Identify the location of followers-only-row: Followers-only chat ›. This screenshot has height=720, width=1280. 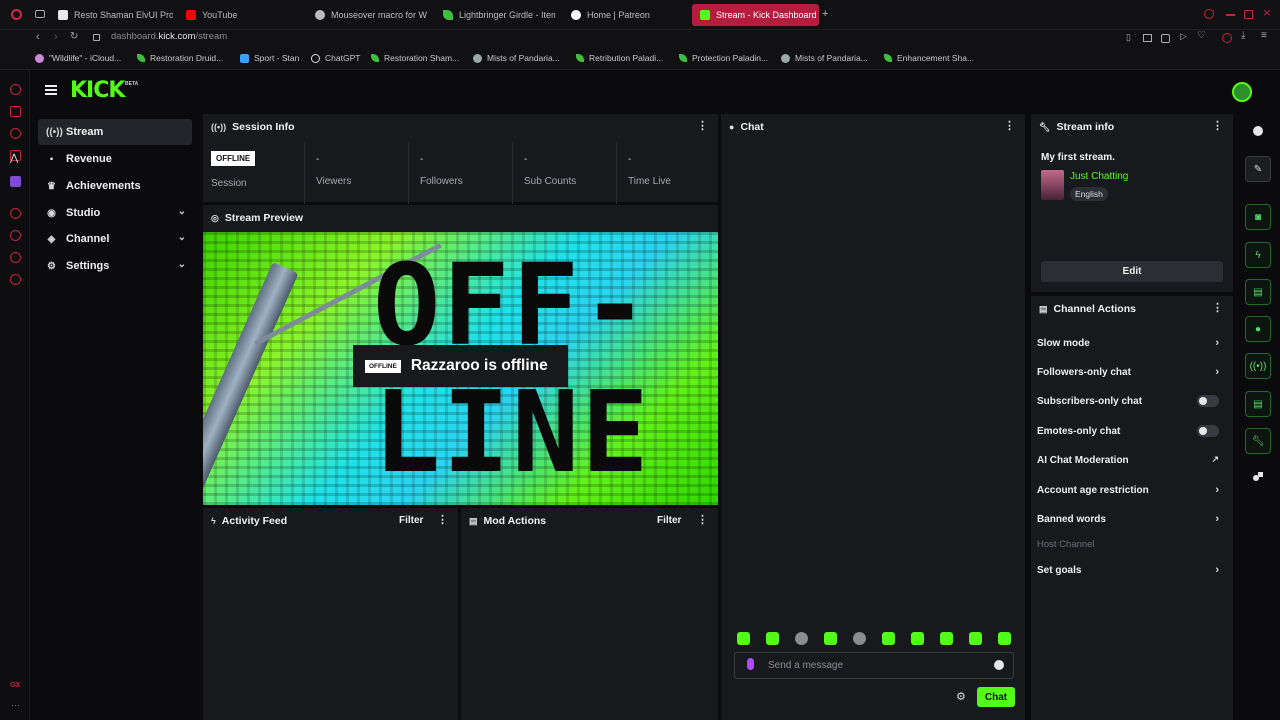
(1129, 372).